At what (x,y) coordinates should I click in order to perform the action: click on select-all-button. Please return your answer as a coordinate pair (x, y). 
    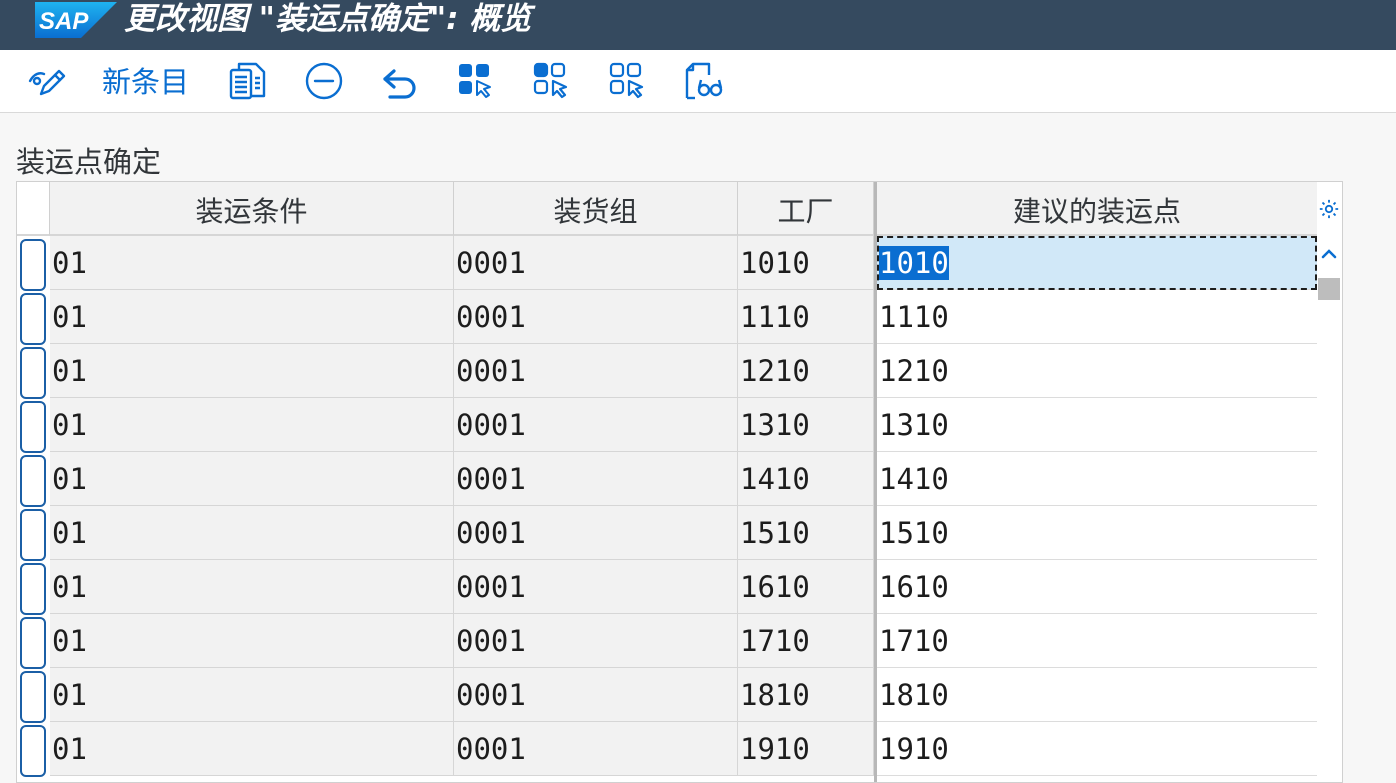
    Looking at the image, I should click on (476, 81).